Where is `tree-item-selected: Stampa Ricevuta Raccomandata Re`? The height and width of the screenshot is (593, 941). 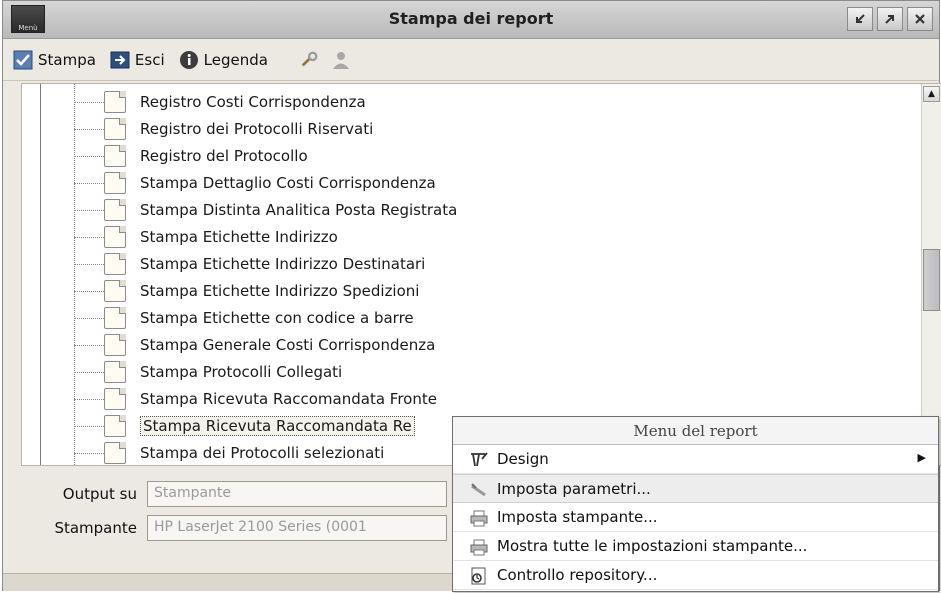 tree-item-selected: Stampa Ricevuta Raccomandata Re is located at coordinates (244, 426).